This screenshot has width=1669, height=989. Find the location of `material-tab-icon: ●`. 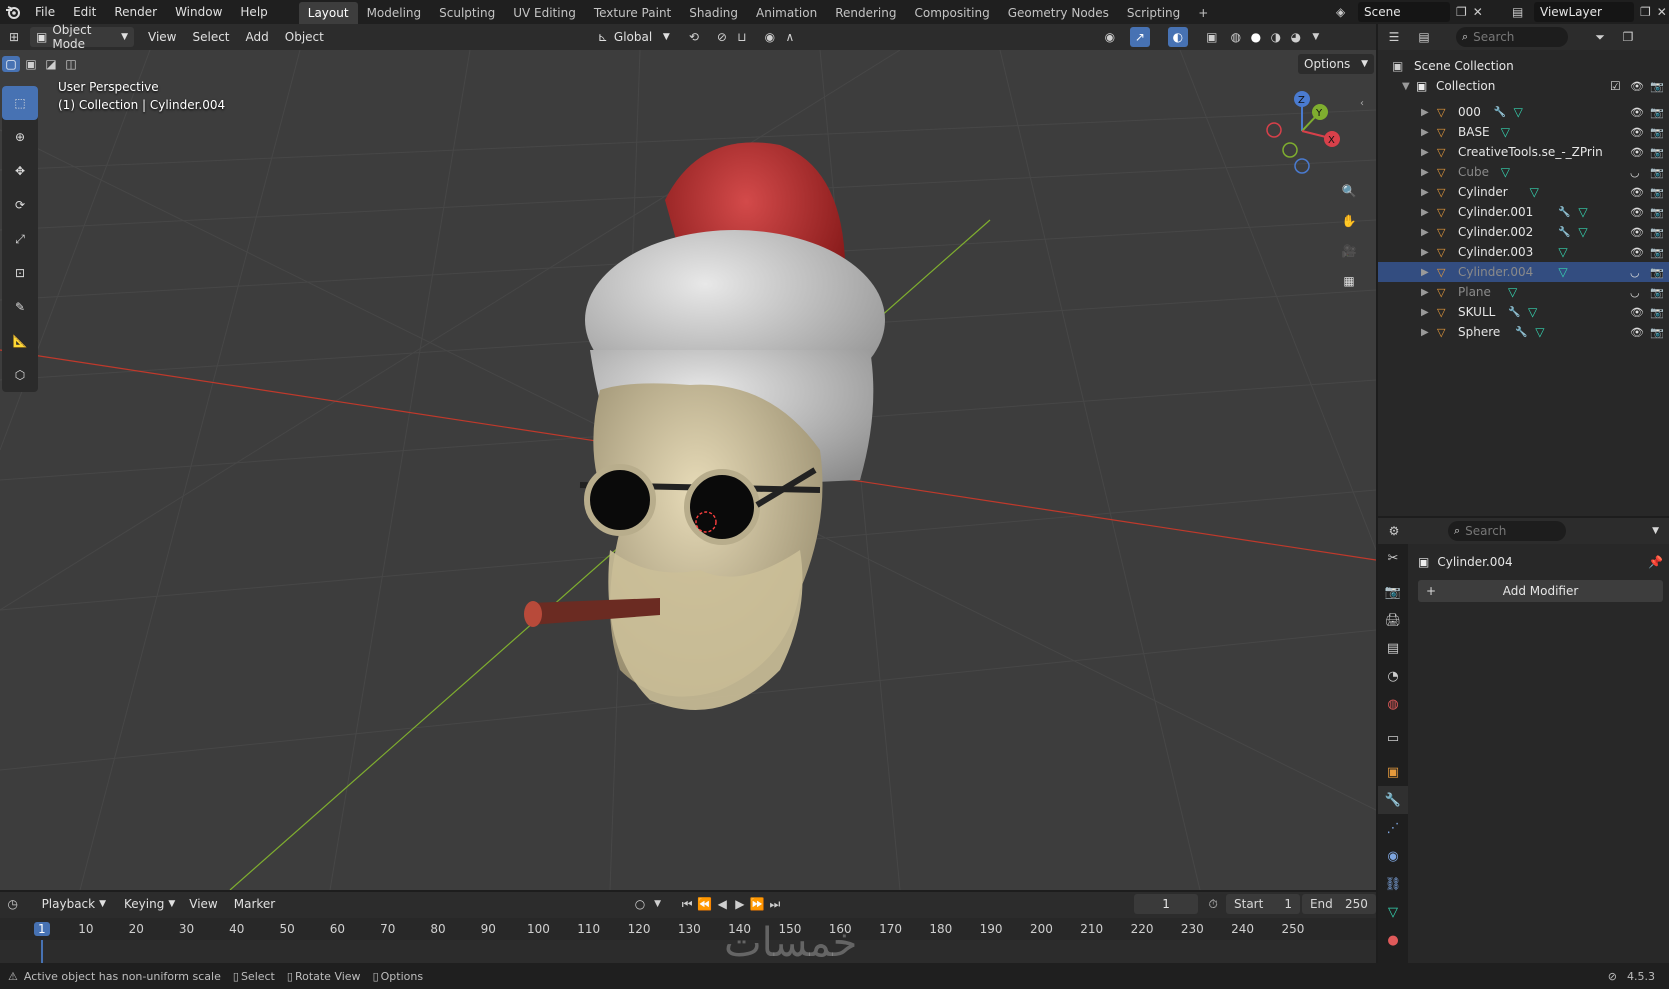

material-tab-icon: ● is located at coordinates (1393, 940).